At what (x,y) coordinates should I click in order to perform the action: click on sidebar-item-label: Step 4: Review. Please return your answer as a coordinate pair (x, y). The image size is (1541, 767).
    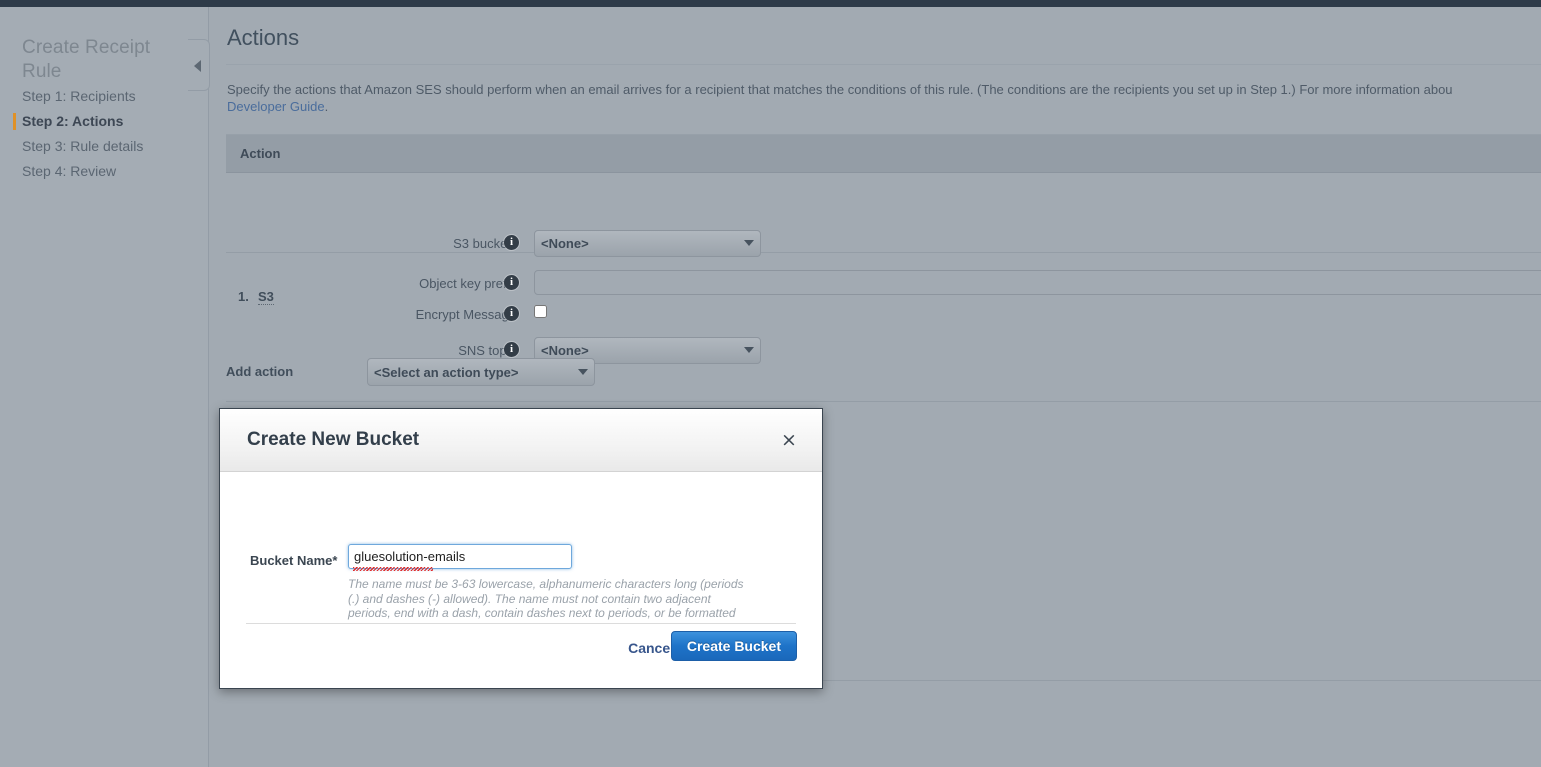
    Looking at the image, I should click on (69, 171).